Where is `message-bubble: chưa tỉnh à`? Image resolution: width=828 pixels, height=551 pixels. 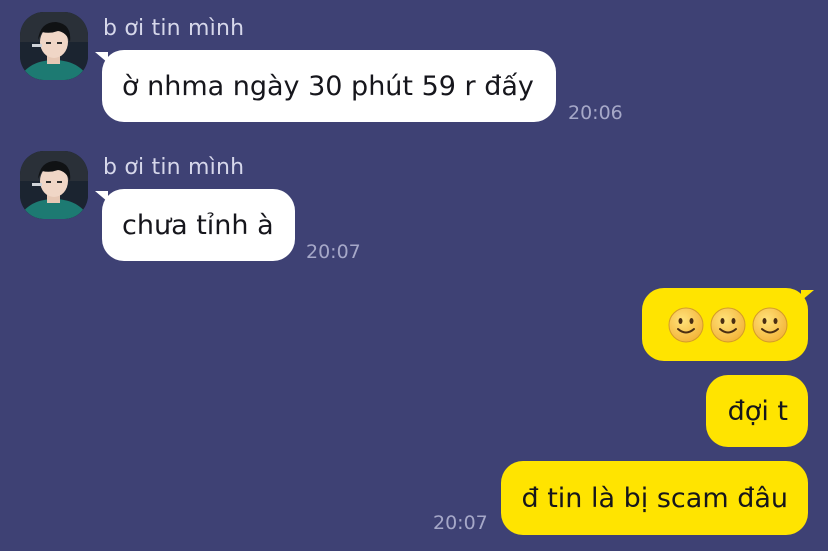 message-bubble: chưa tỉnh à is located at coordinates (198, 225).